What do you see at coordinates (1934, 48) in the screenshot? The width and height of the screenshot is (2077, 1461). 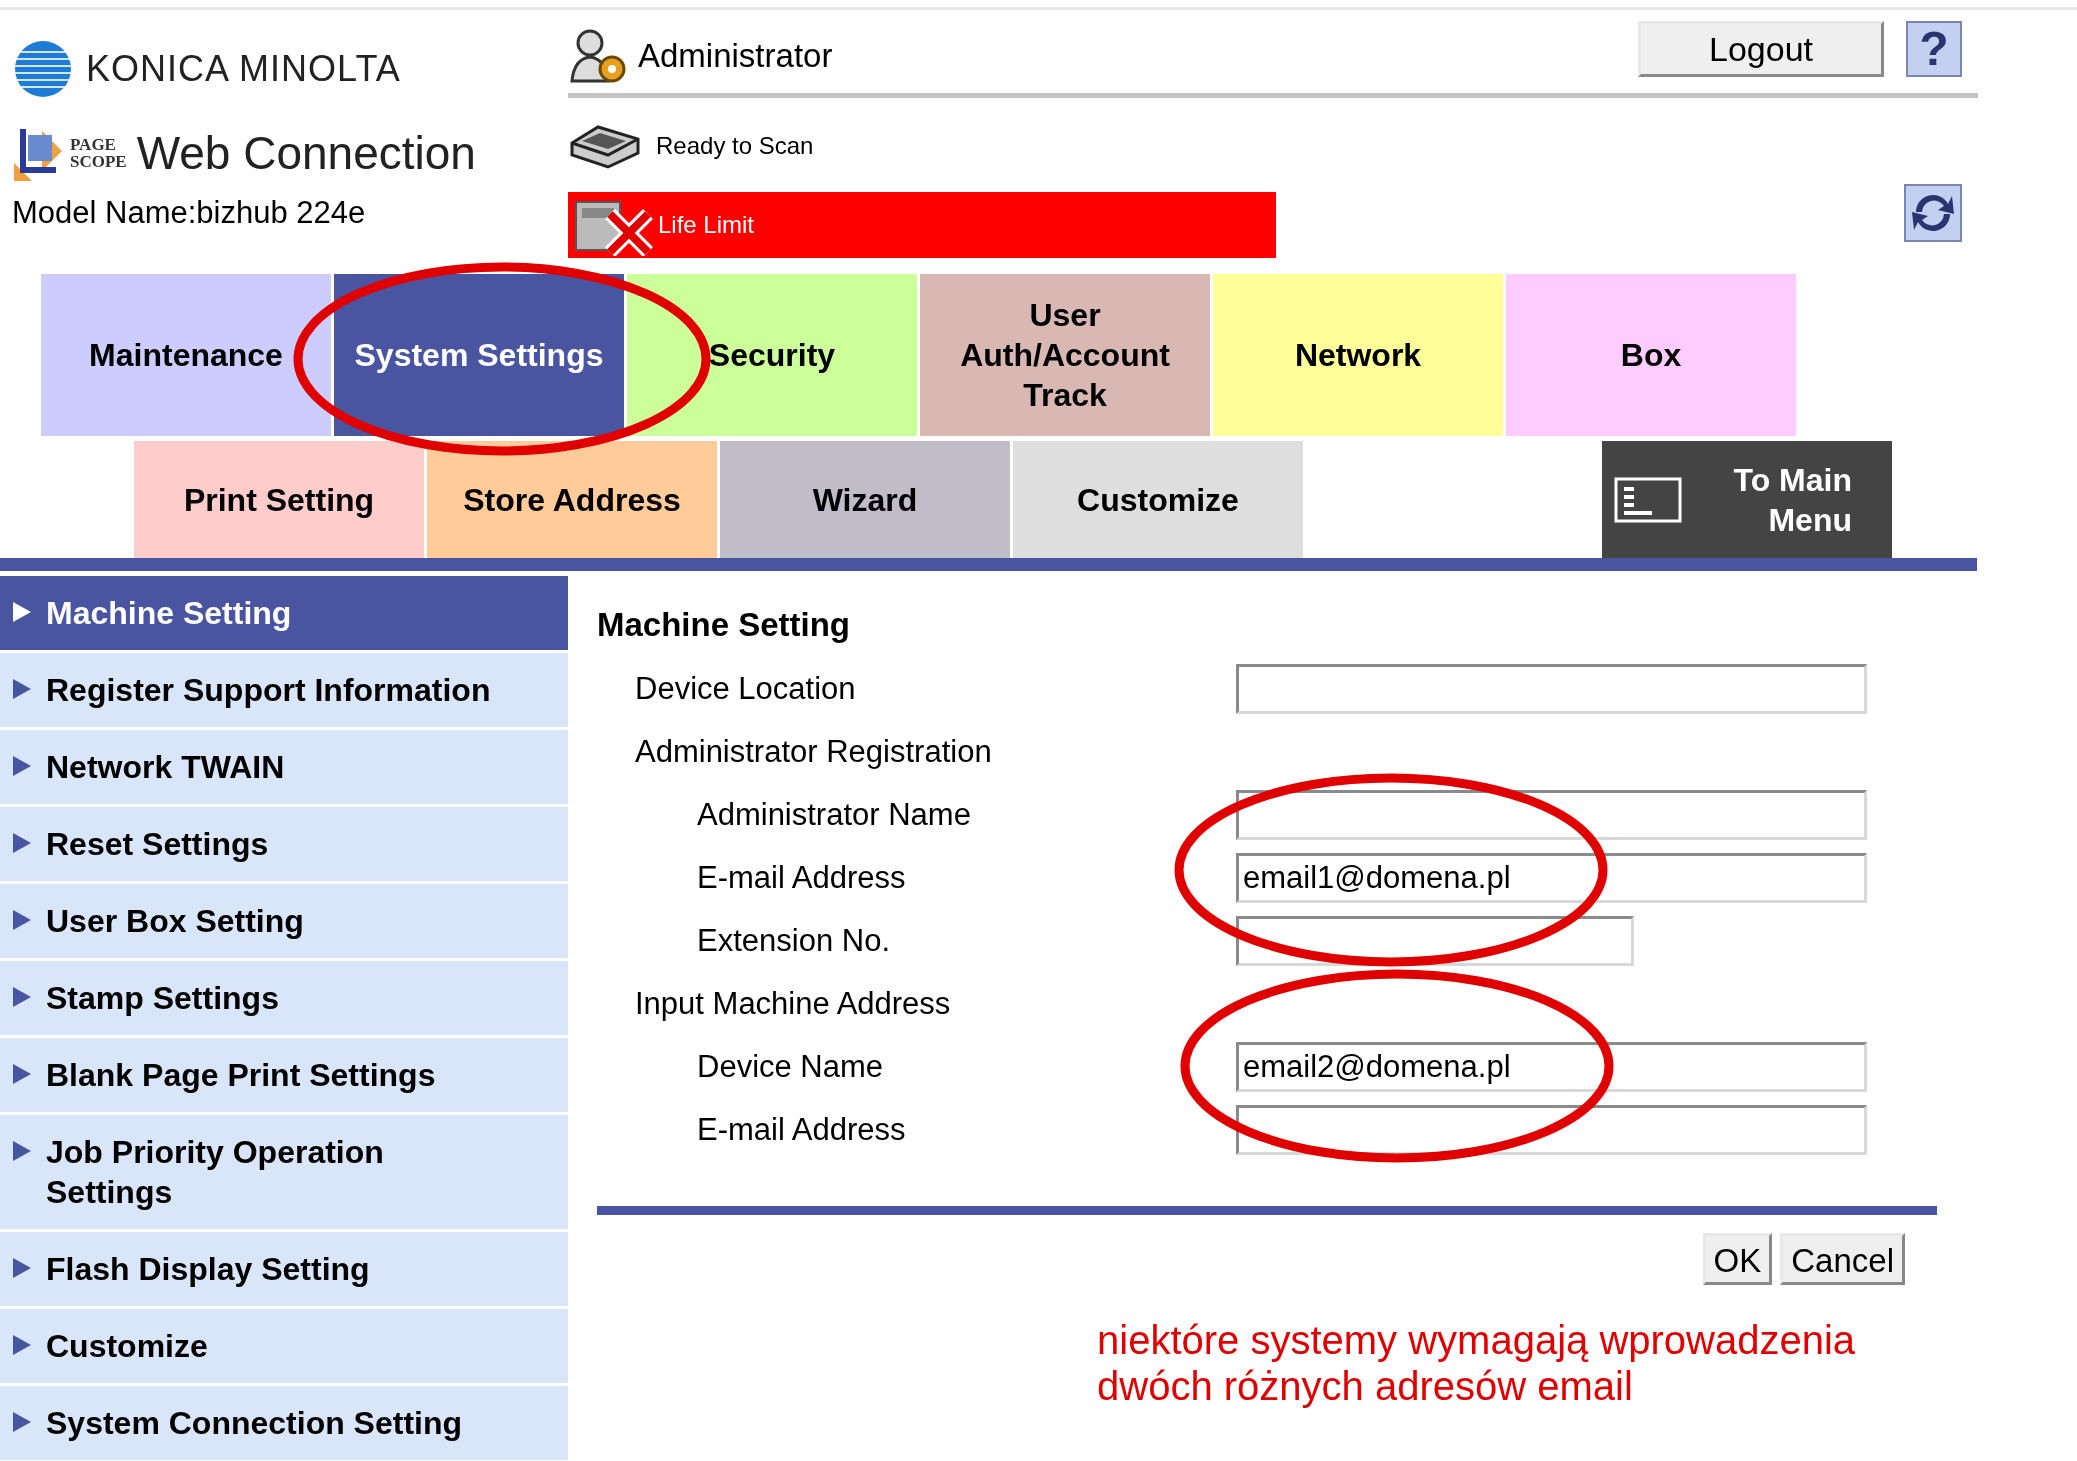 I see `help-button: ?` at bounding box center [1934, 48].